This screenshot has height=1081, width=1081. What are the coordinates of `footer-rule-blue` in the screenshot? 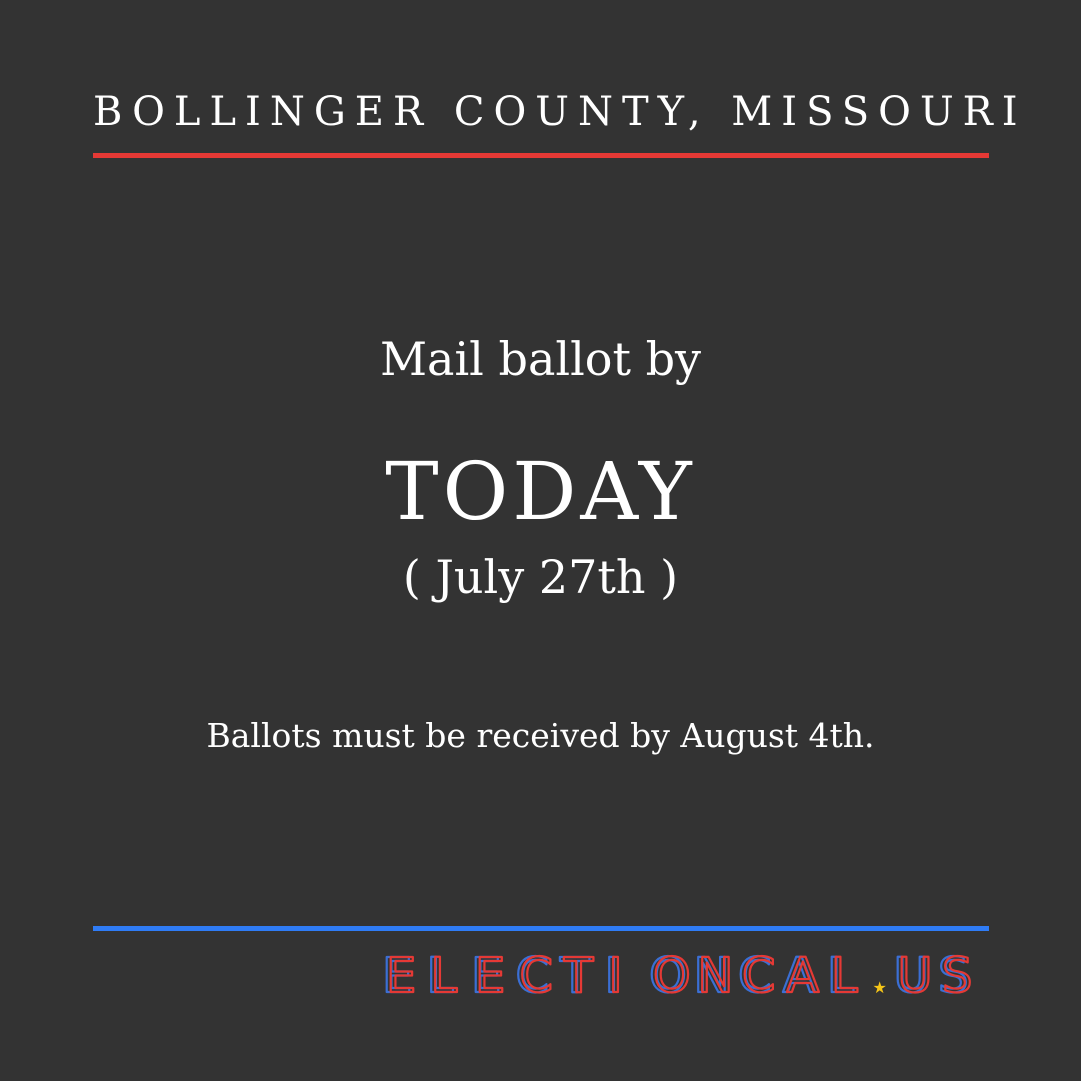 It's located at (541, 928).